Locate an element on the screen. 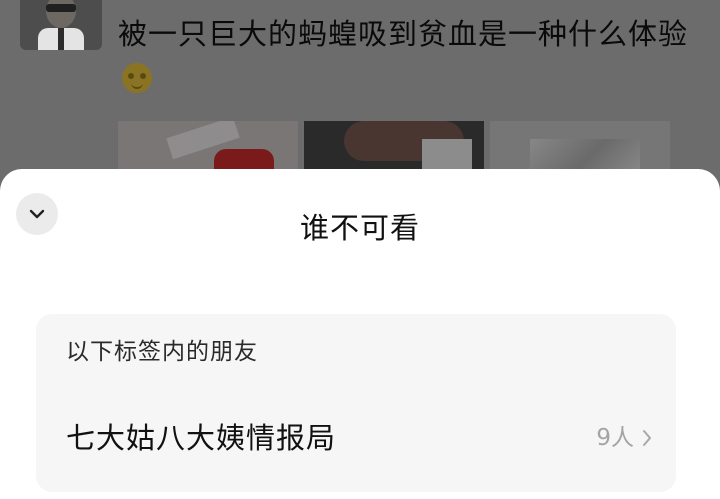 The image size is (720, 499). post-text-block: 被一只巨大的蚂蝗吸到贫血是一种什么体验 is located at coordinates (403, 56).